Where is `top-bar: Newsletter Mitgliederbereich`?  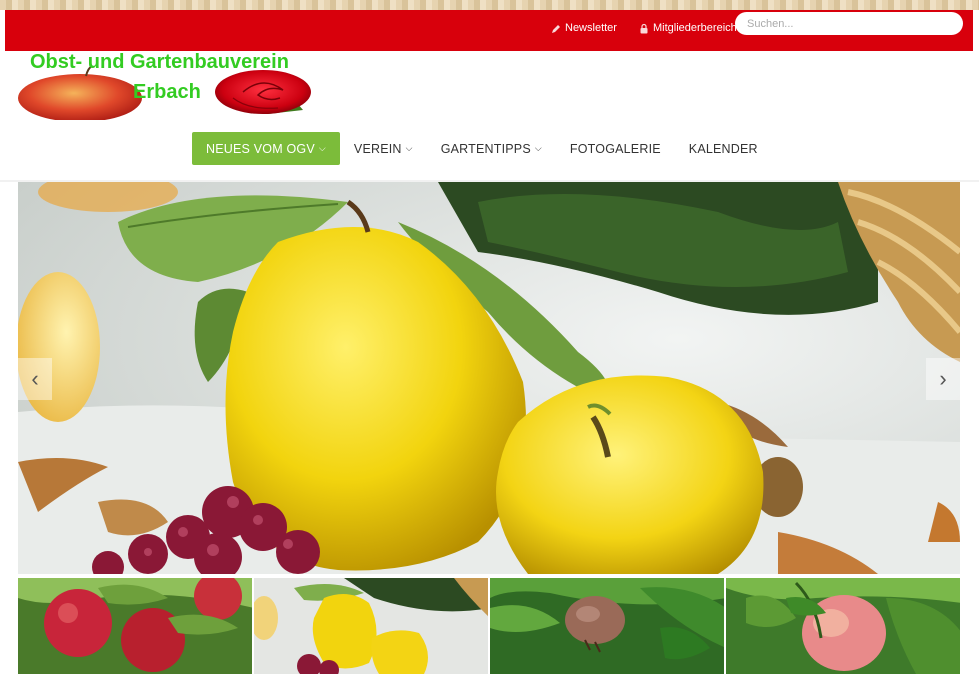
top-bar: Newsletter Mitgliederbereich is located at coordinates (489, 30).